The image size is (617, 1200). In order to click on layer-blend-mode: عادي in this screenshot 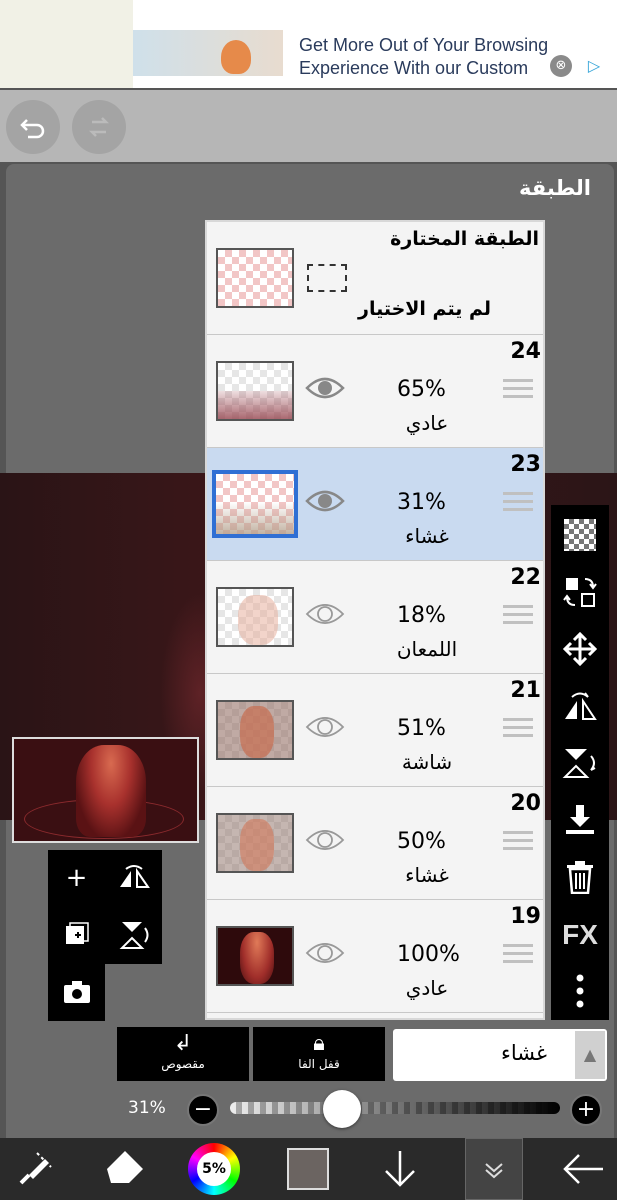, I will do `click(427, 988)`.